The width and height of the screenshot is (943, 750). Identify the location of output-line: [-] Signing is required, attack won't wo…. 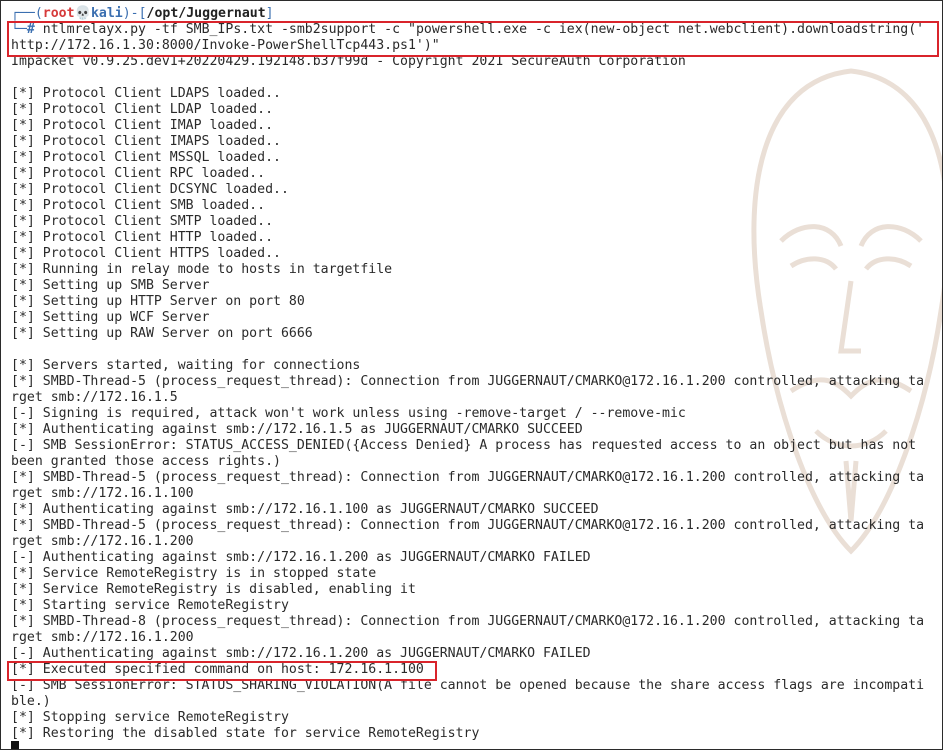
(348, 413).